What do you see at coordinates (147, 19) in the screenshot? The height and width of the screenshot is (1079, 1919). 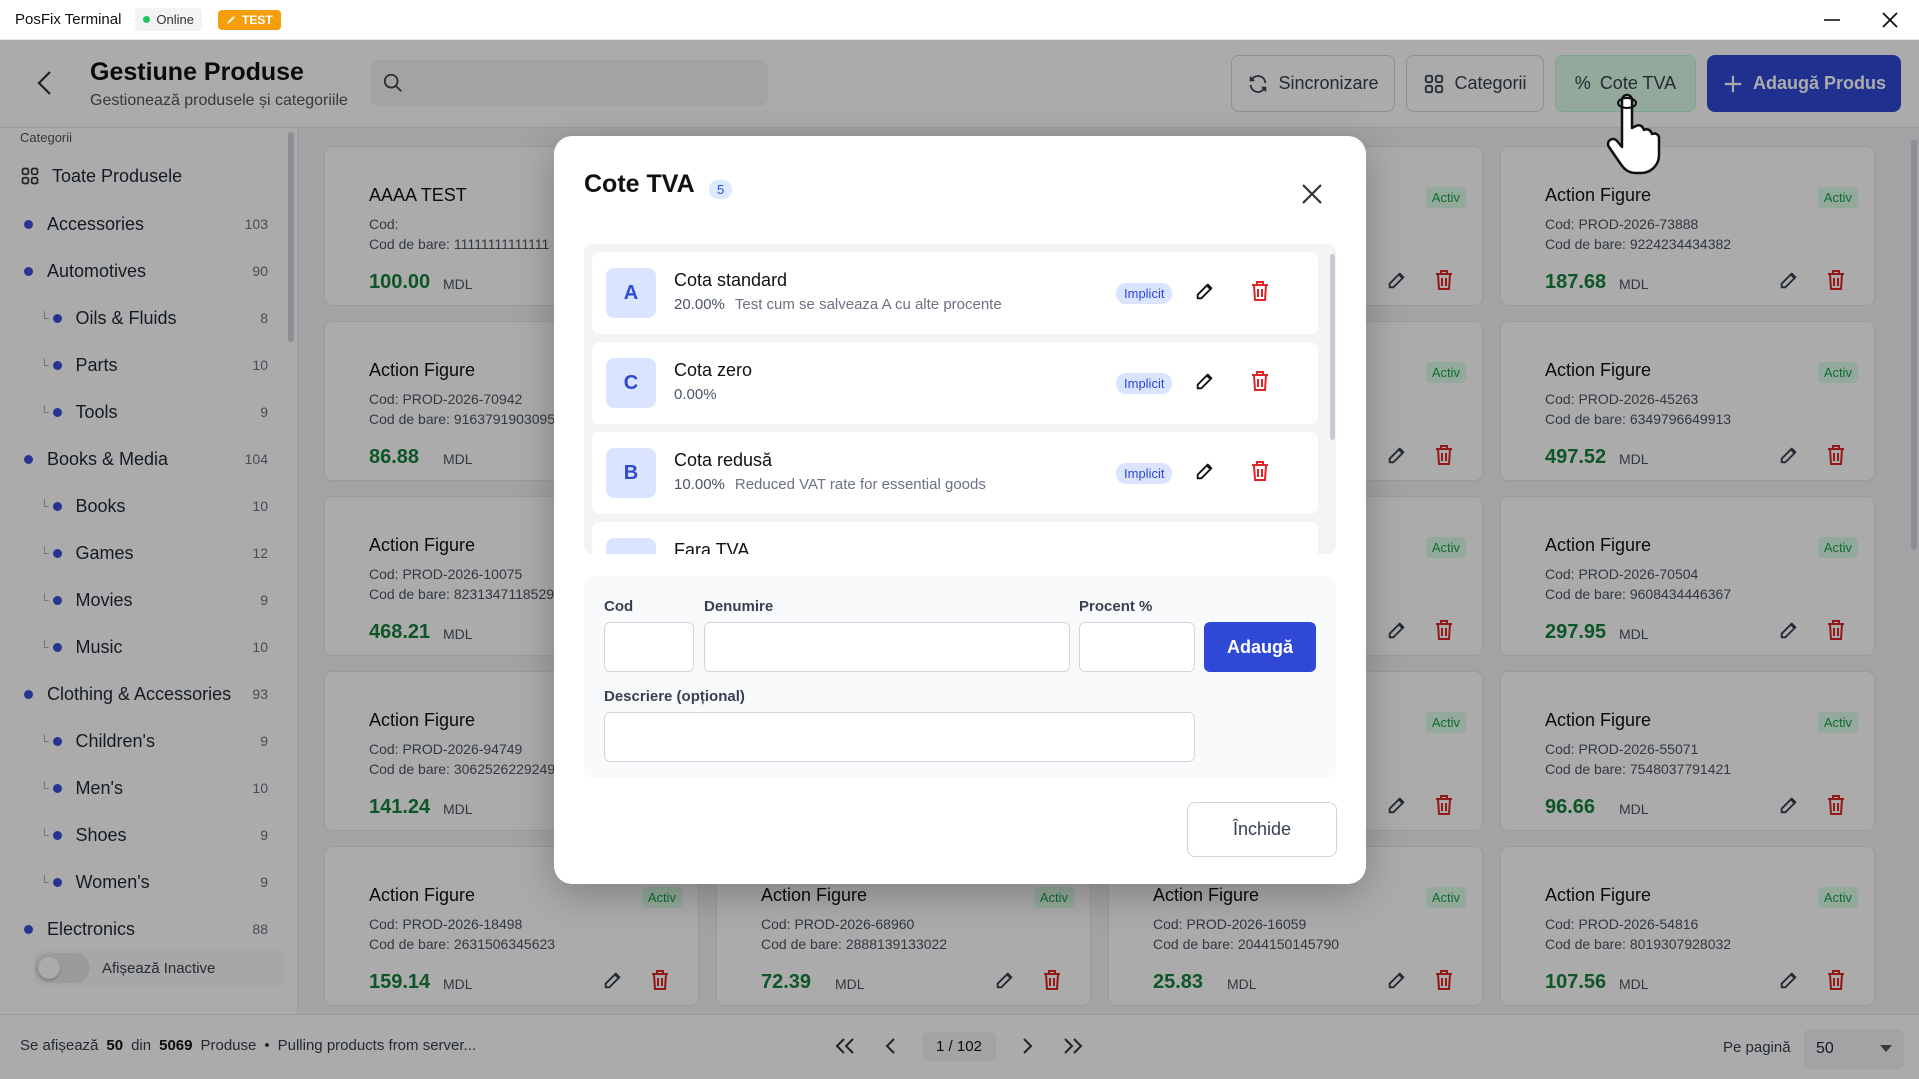 I see `online-dot-icon` at bounding box center [147, 19].